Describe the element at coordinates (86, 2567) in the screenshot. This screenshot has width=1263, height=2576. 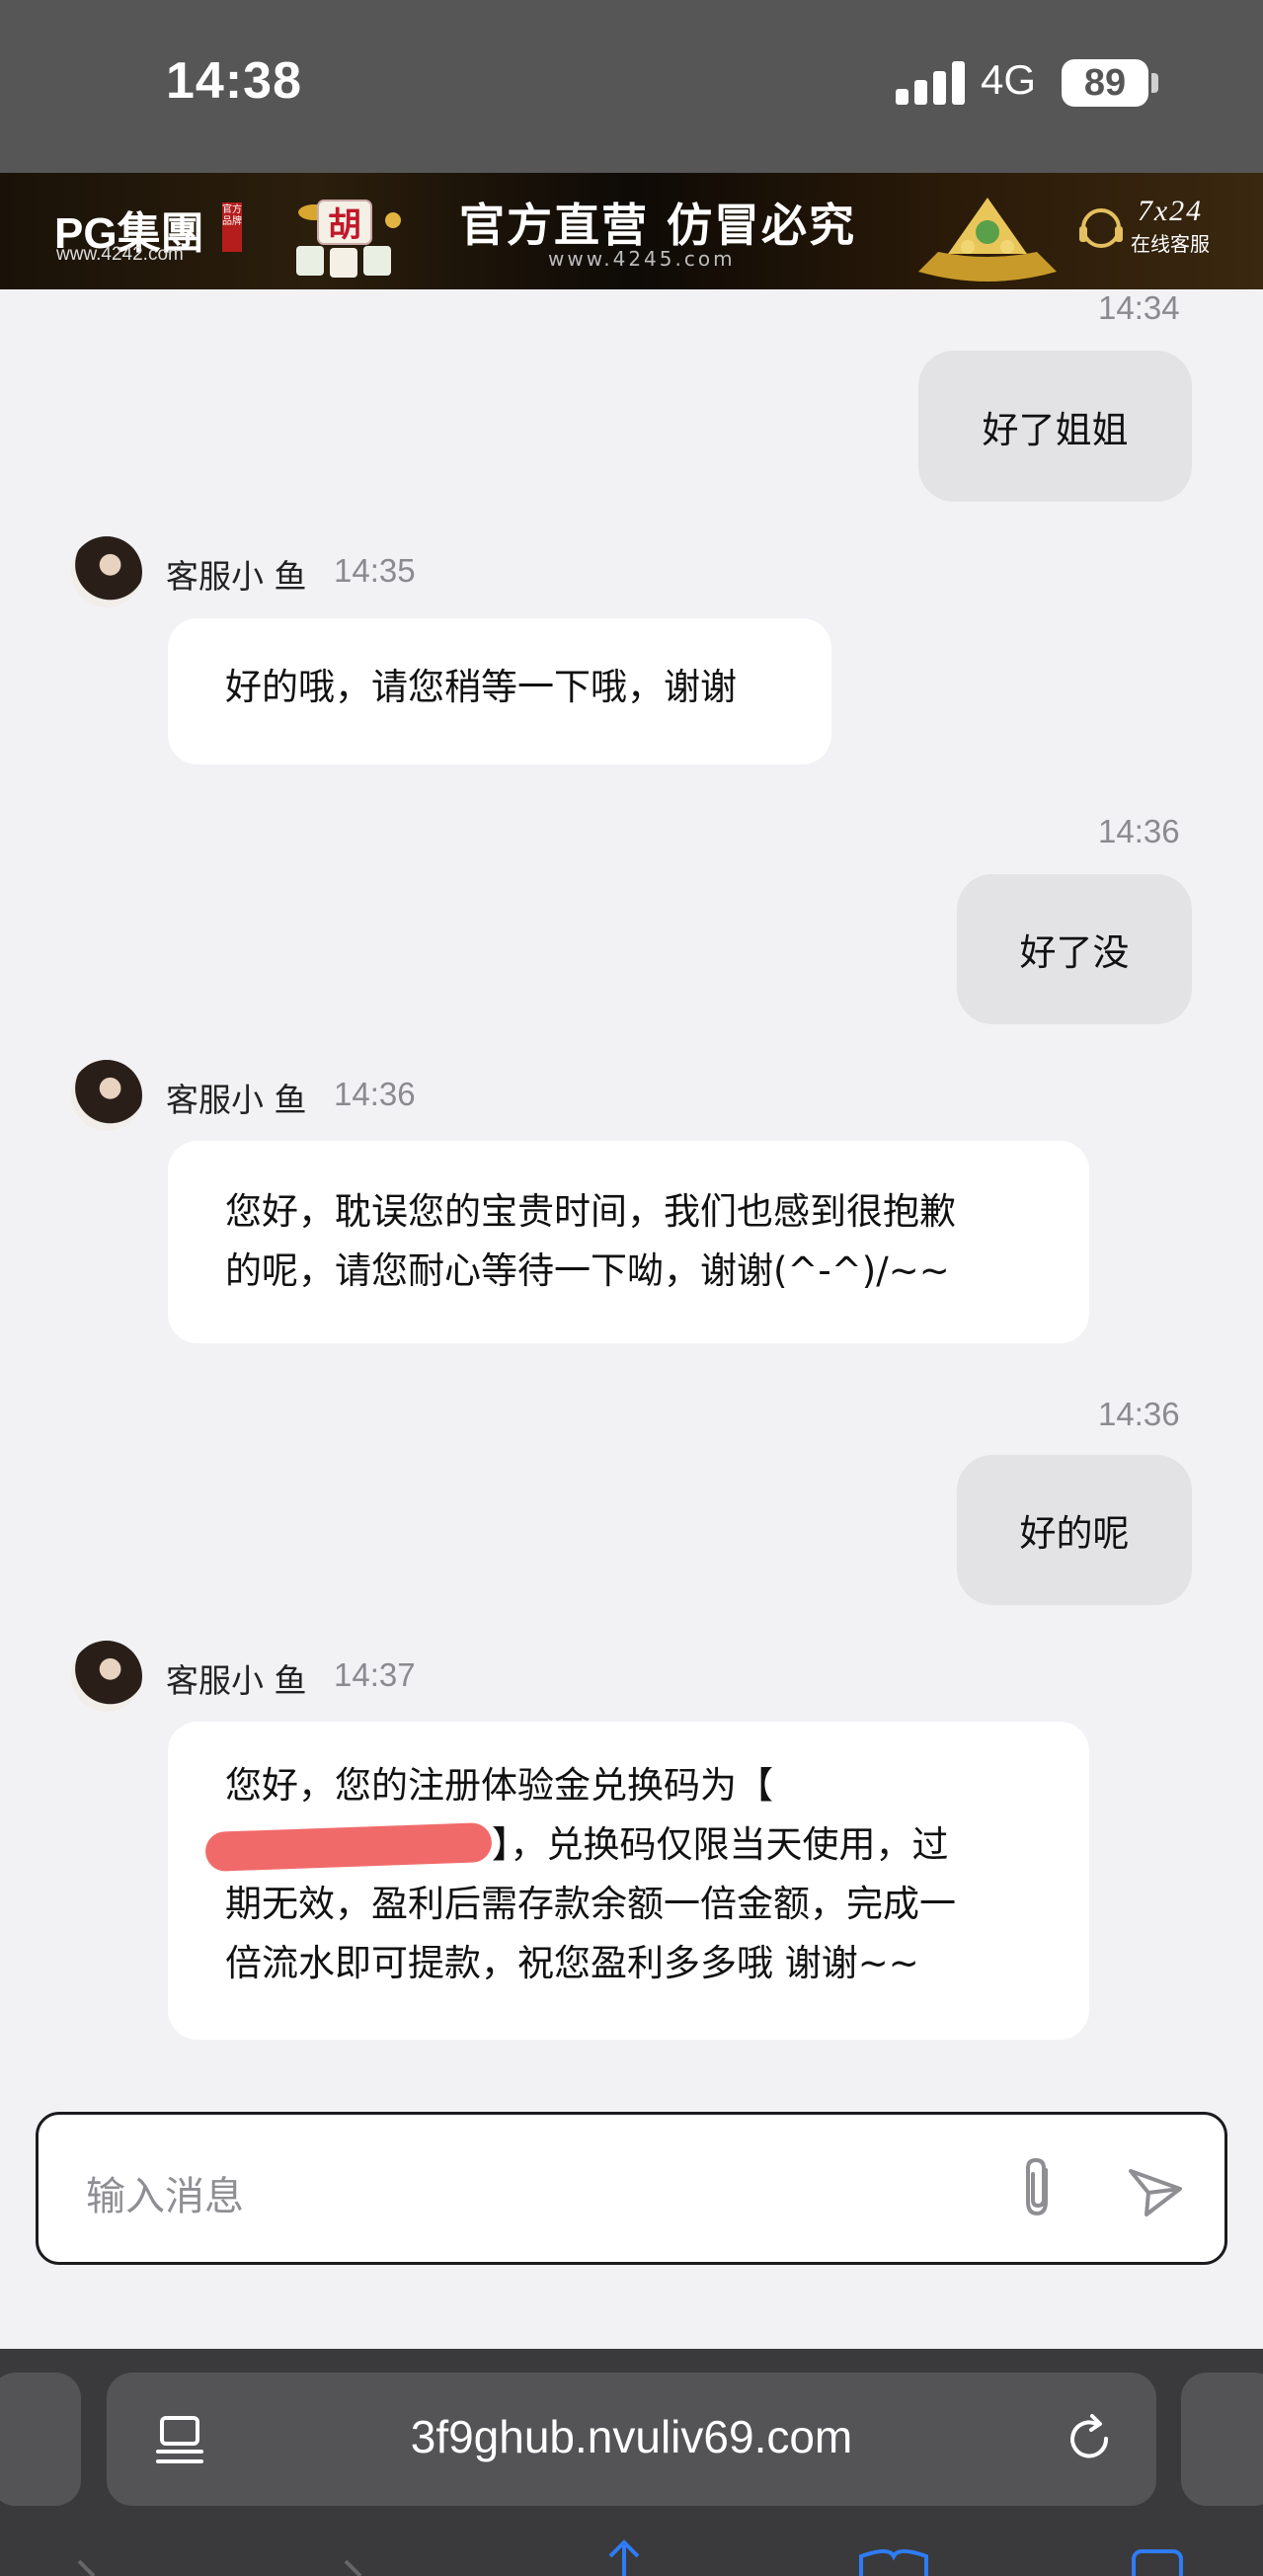
I see `back-icon` at that location.